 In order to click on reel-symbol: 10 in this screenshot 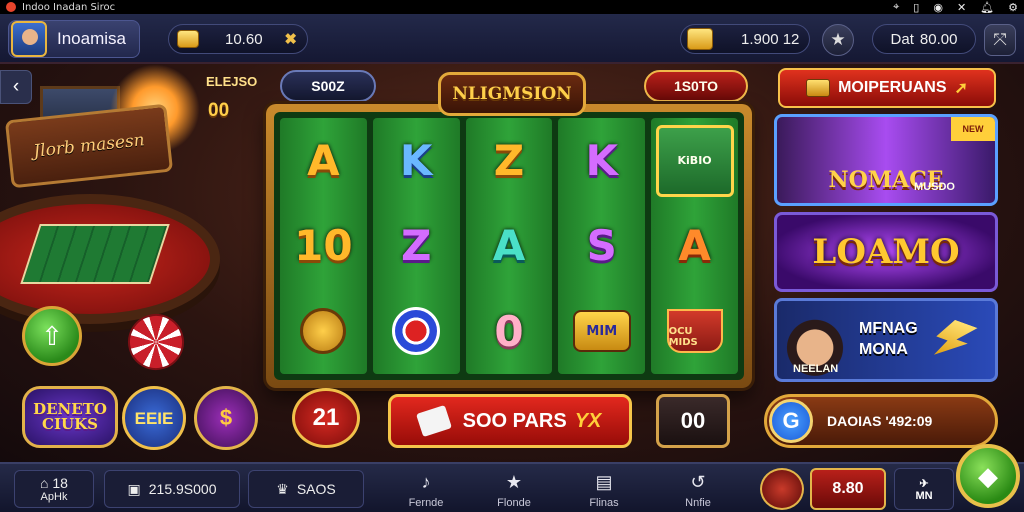, I will do `click(323, 246)`.